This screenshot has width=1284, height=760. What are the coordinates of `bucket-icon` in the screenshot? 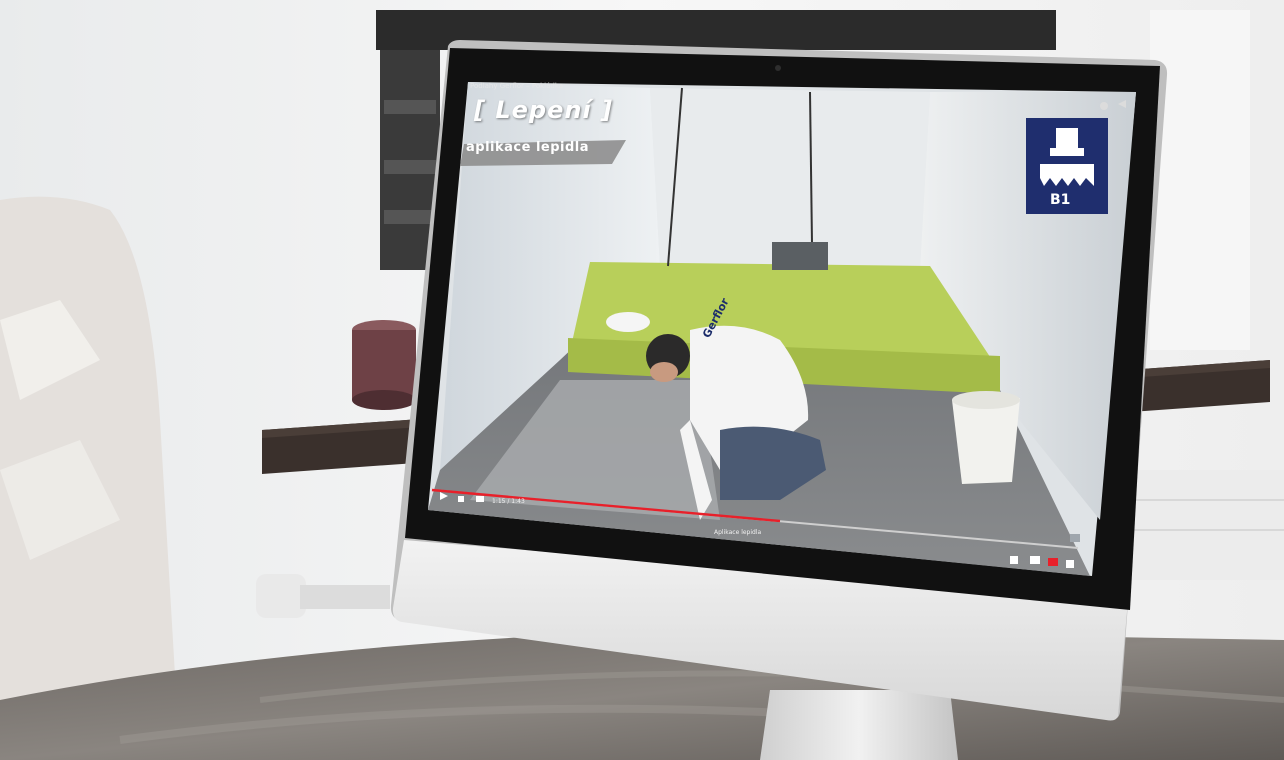 It's located at (986, 437).